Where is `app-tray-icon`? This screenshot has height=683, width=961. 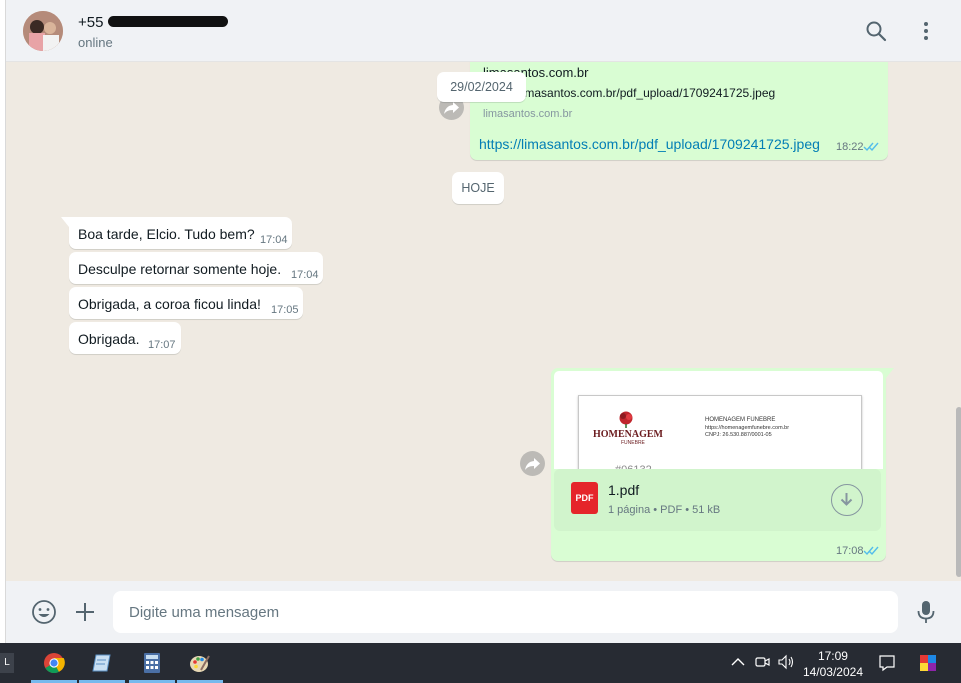
app-tray-icon is located at coordinates (928, 663).